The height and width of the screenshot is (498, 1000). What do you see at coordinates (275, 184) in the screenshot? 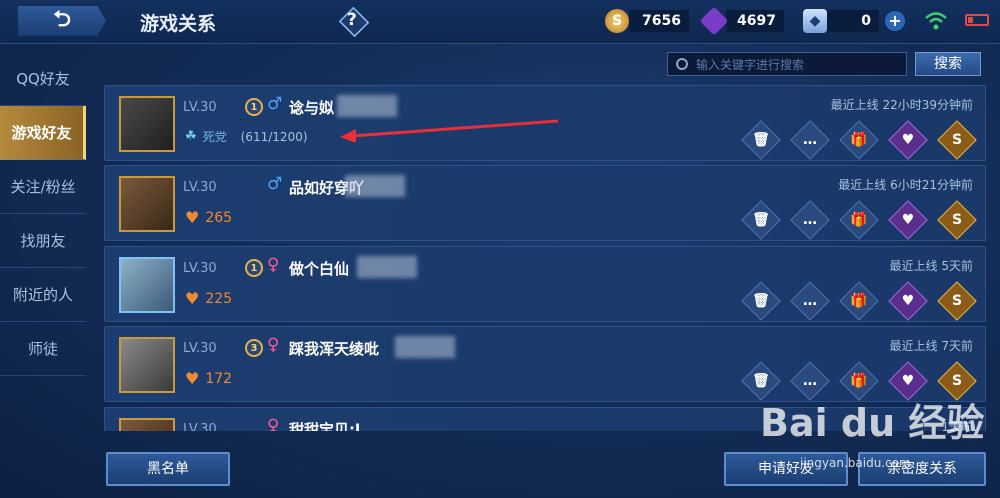
I see `male-icon: ♂` at bounding box center [275, 184].